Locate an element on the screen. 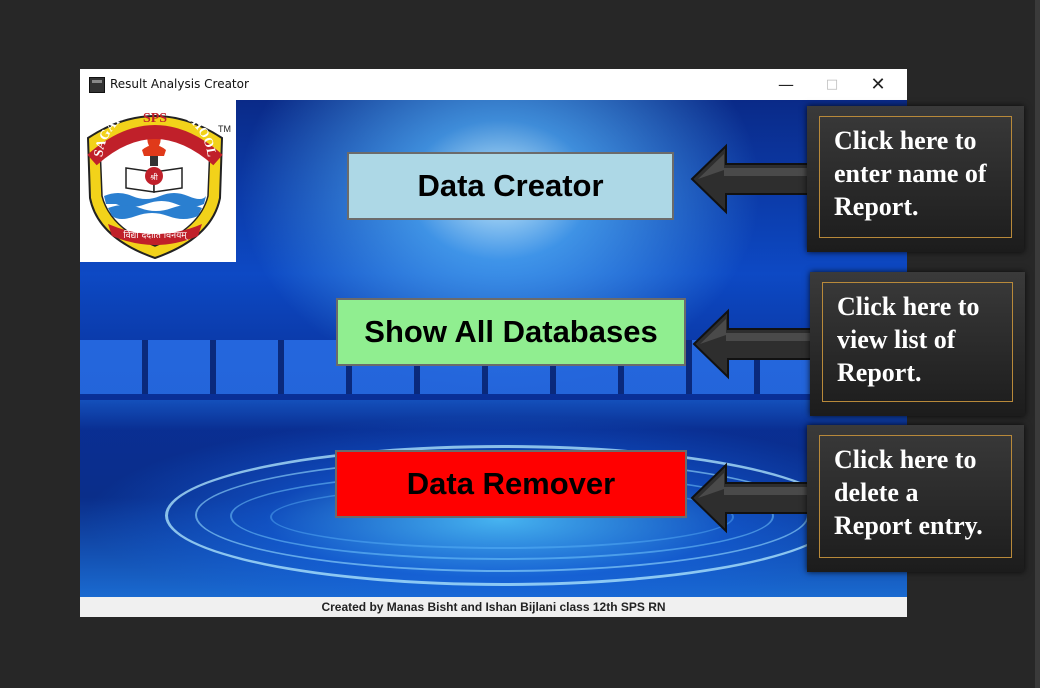  show-all-databases-button: Show All Databases is located at coordinates (511, 332).